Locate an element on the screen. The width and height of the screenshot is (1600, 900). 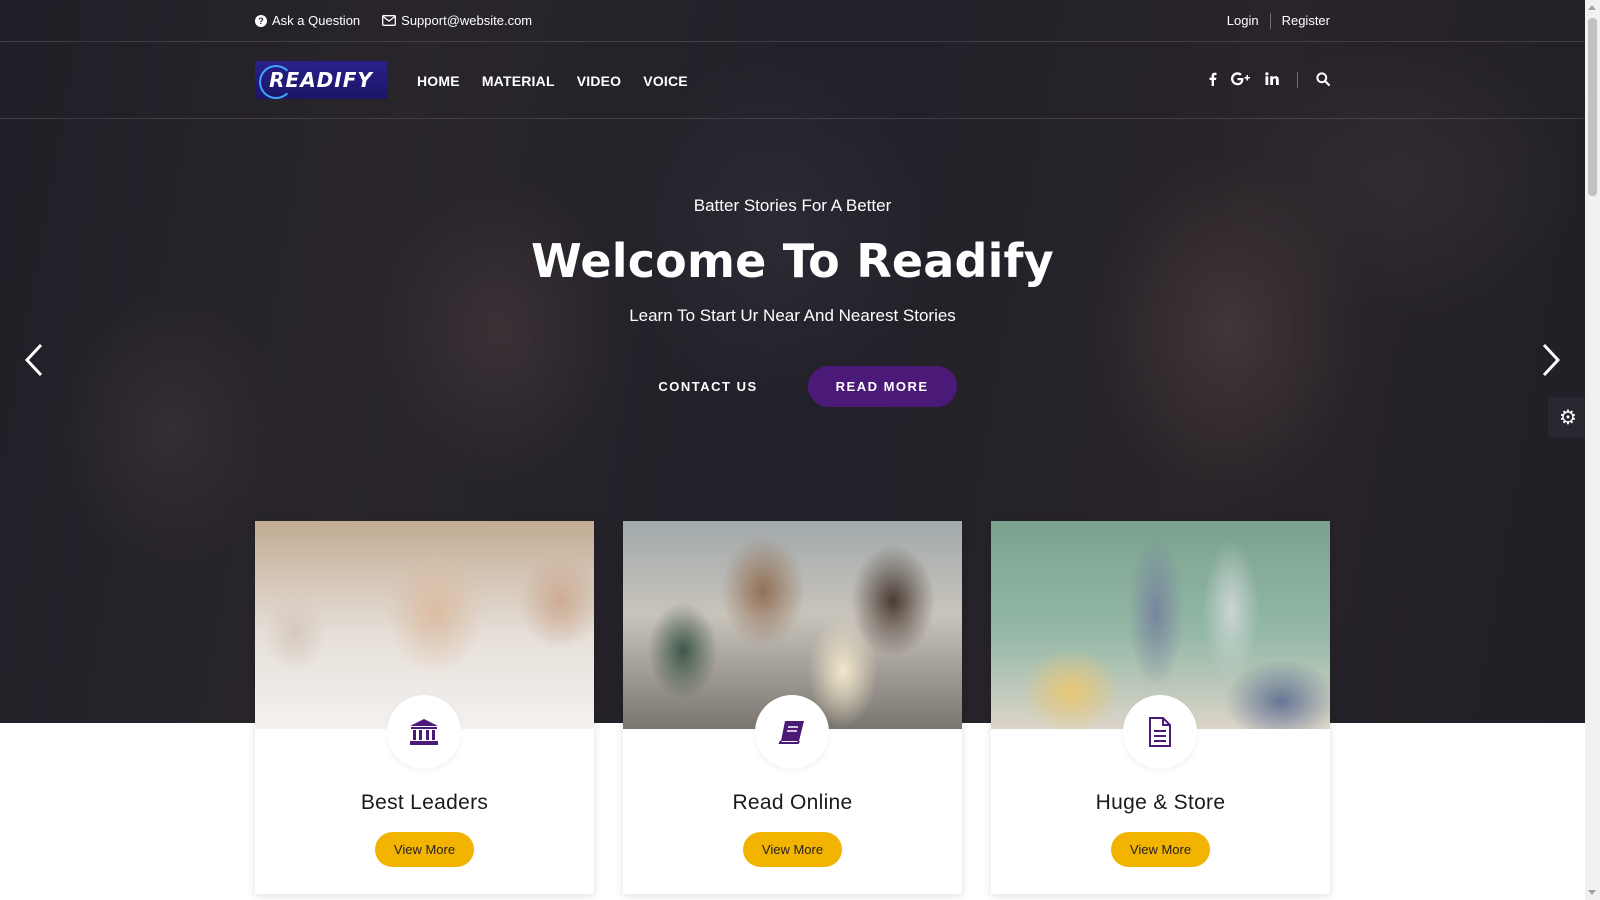
facebook-icon is located at coordinates (1212, 80).